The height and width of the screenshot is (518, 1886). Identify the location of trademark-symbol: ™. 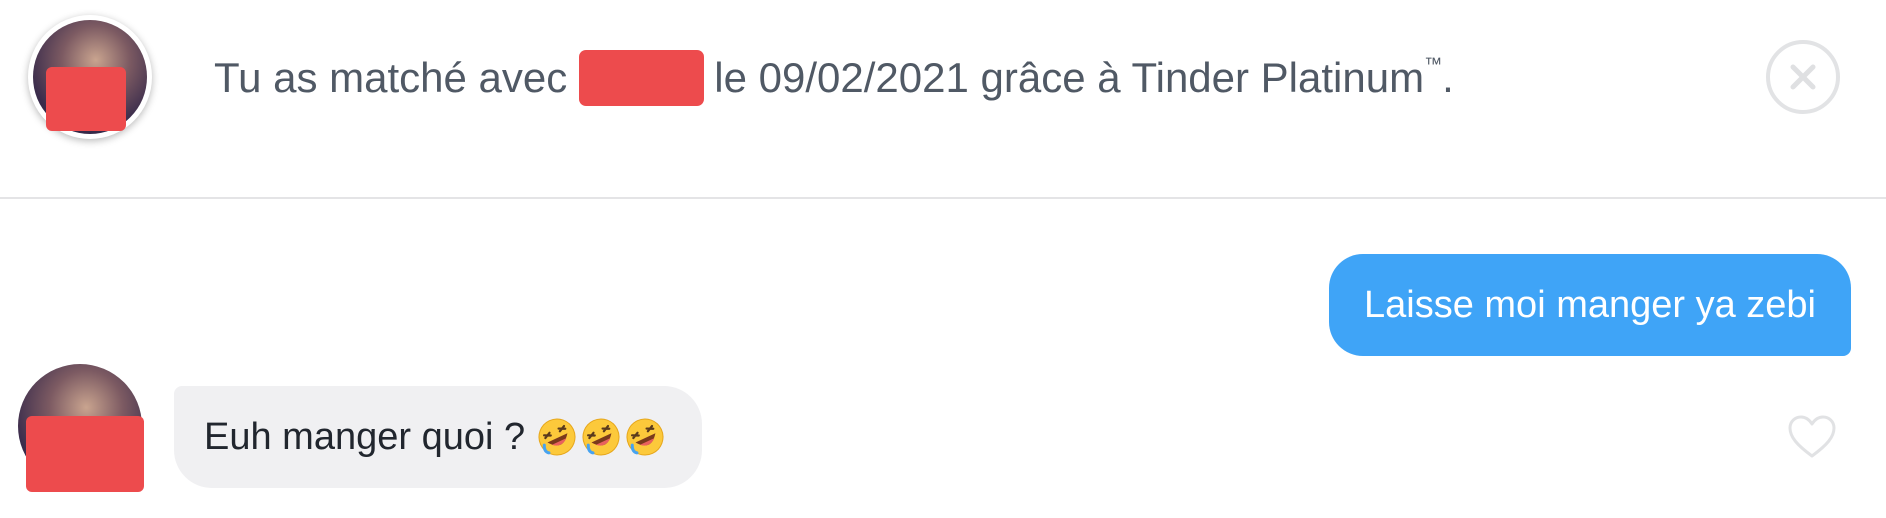
(1433, 63).